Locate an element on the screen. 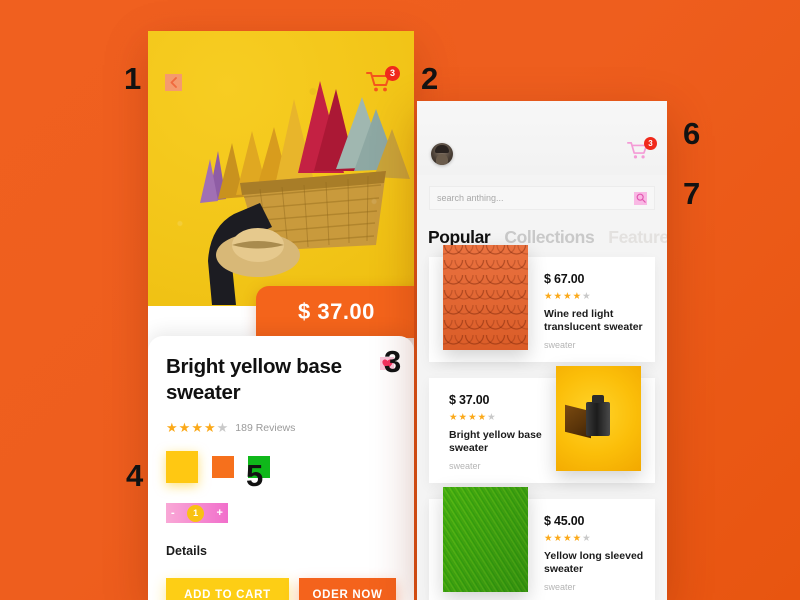  search-bar is located at coordinates (542, 198).